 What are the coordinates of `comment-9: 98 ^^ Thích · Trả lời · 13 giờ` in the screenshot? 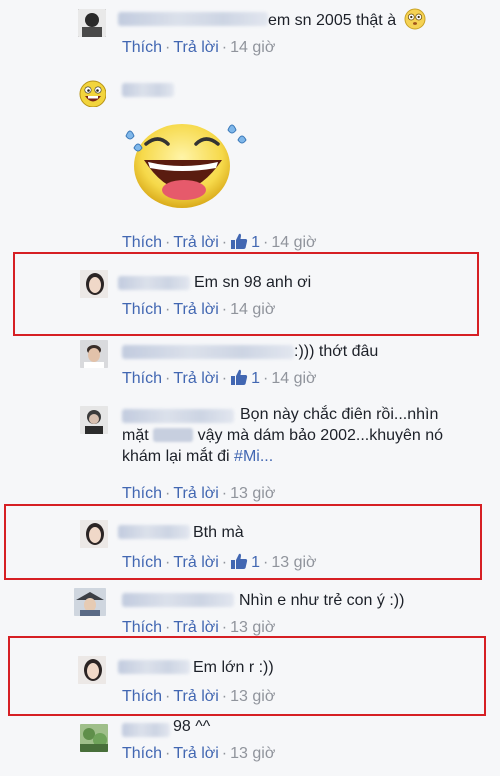 It's located at (250, 746).